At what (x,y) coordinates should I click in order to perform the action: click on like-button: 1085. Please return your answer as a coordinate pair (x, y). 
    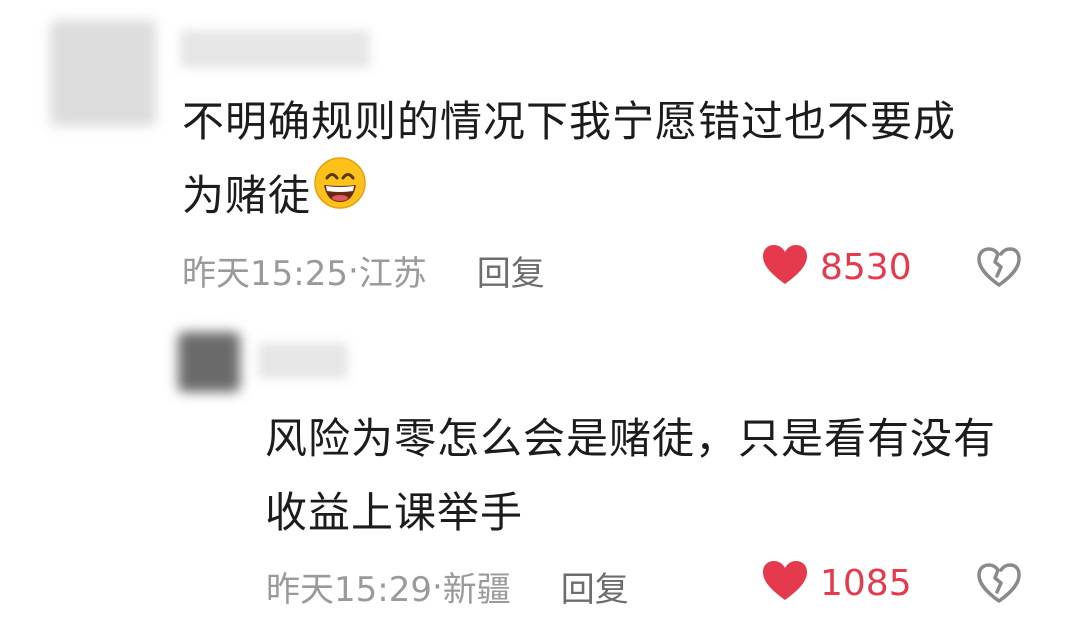
    Looking at the image, I should click on (837, 583).